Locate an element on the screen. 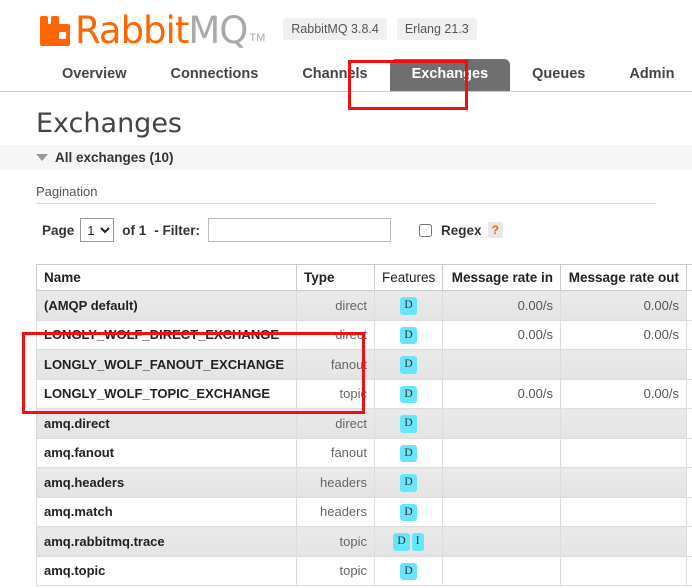 The image size is (692, 588). rabbitmq-logo: Rabbit MQ TM is located at coordinates (152, 30).